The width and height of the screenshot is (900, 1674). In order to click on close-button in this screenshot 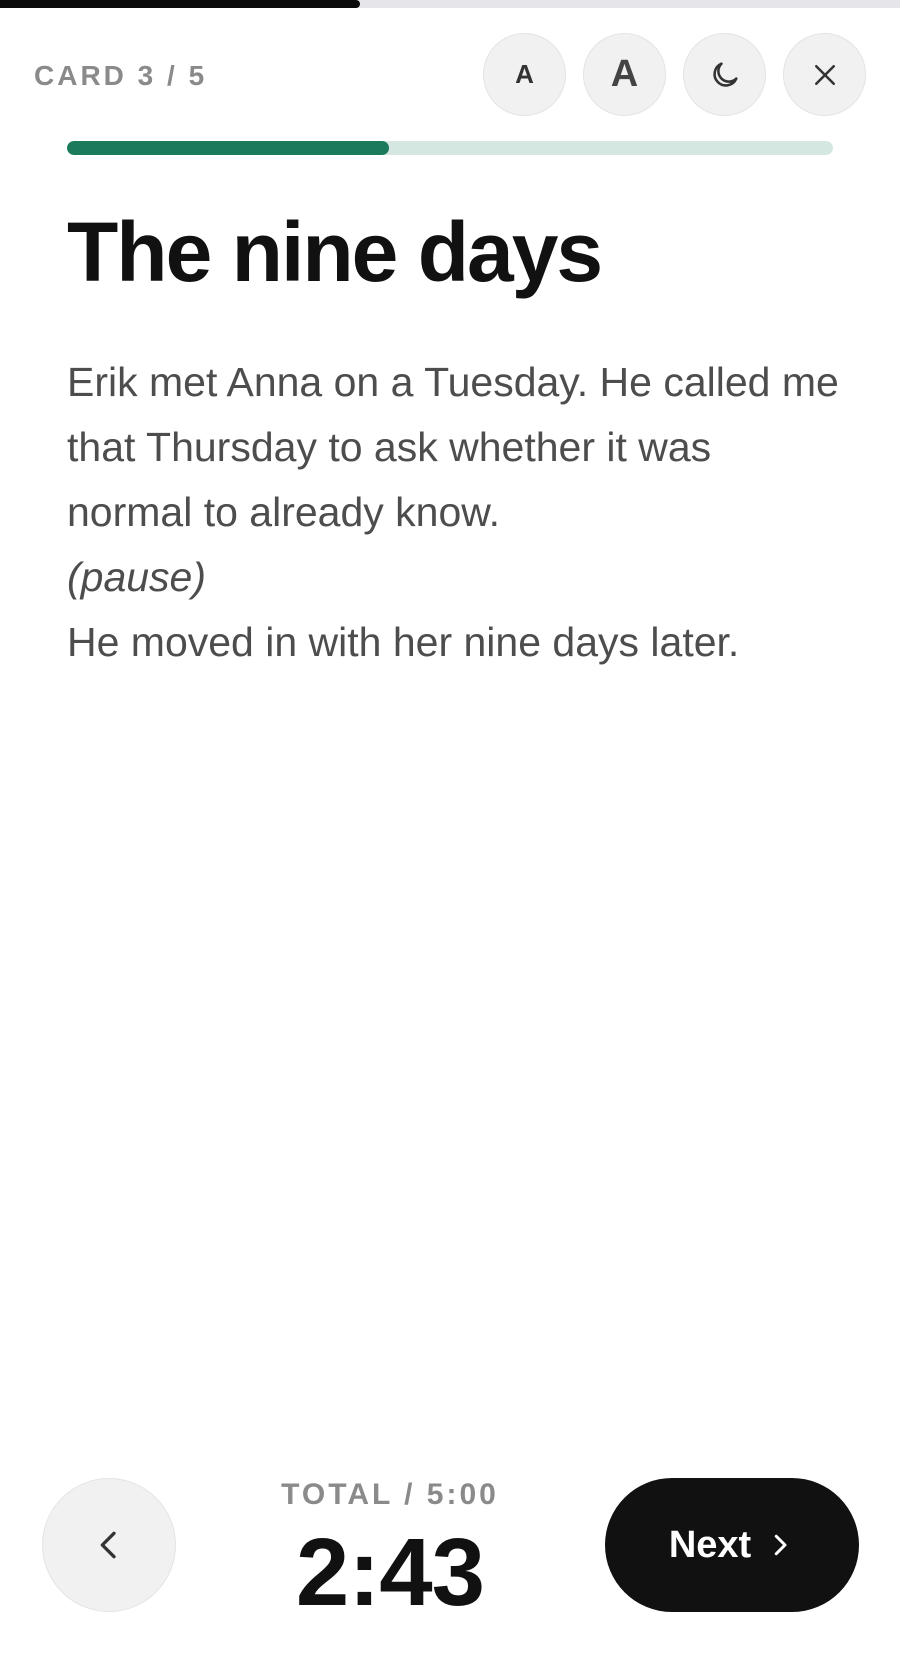, I will do `click(824, 74)`.